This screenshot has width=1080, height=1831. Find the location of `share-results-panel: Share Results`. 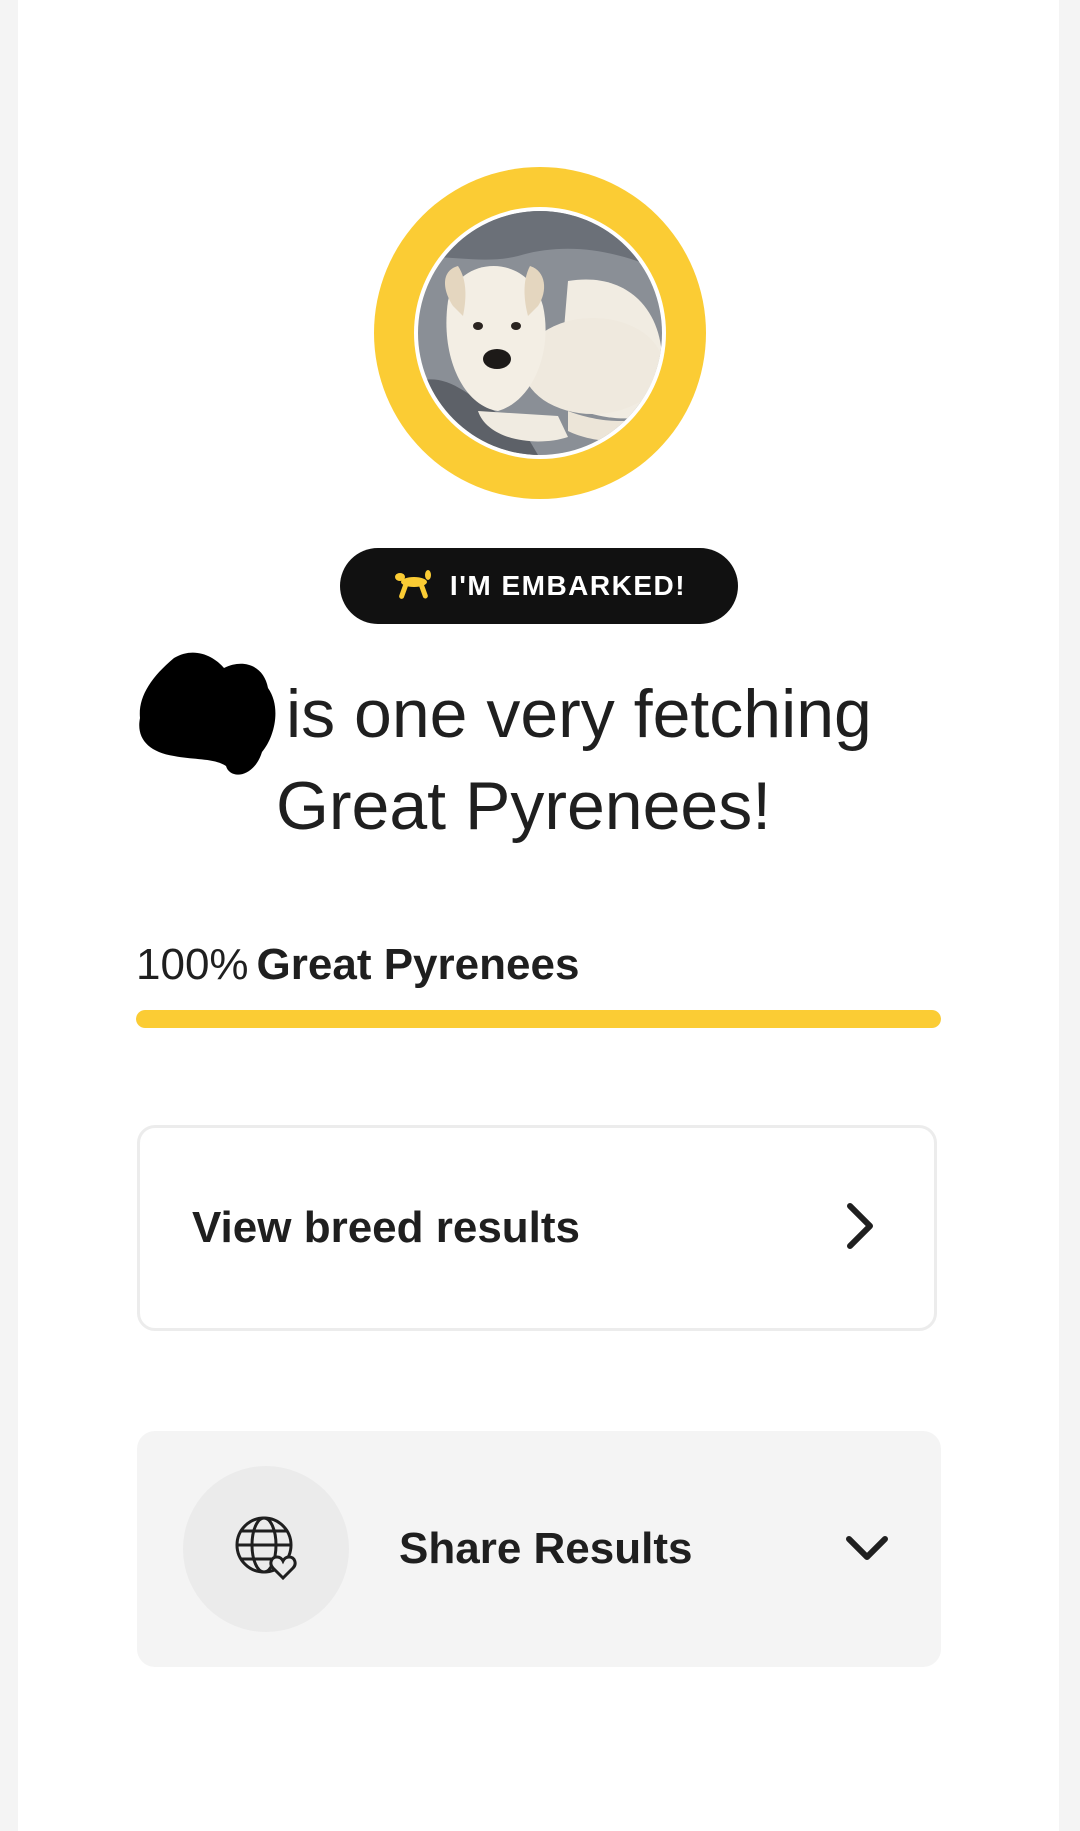

share-results-panel: Share Results is located at coordinates (539, 1549).